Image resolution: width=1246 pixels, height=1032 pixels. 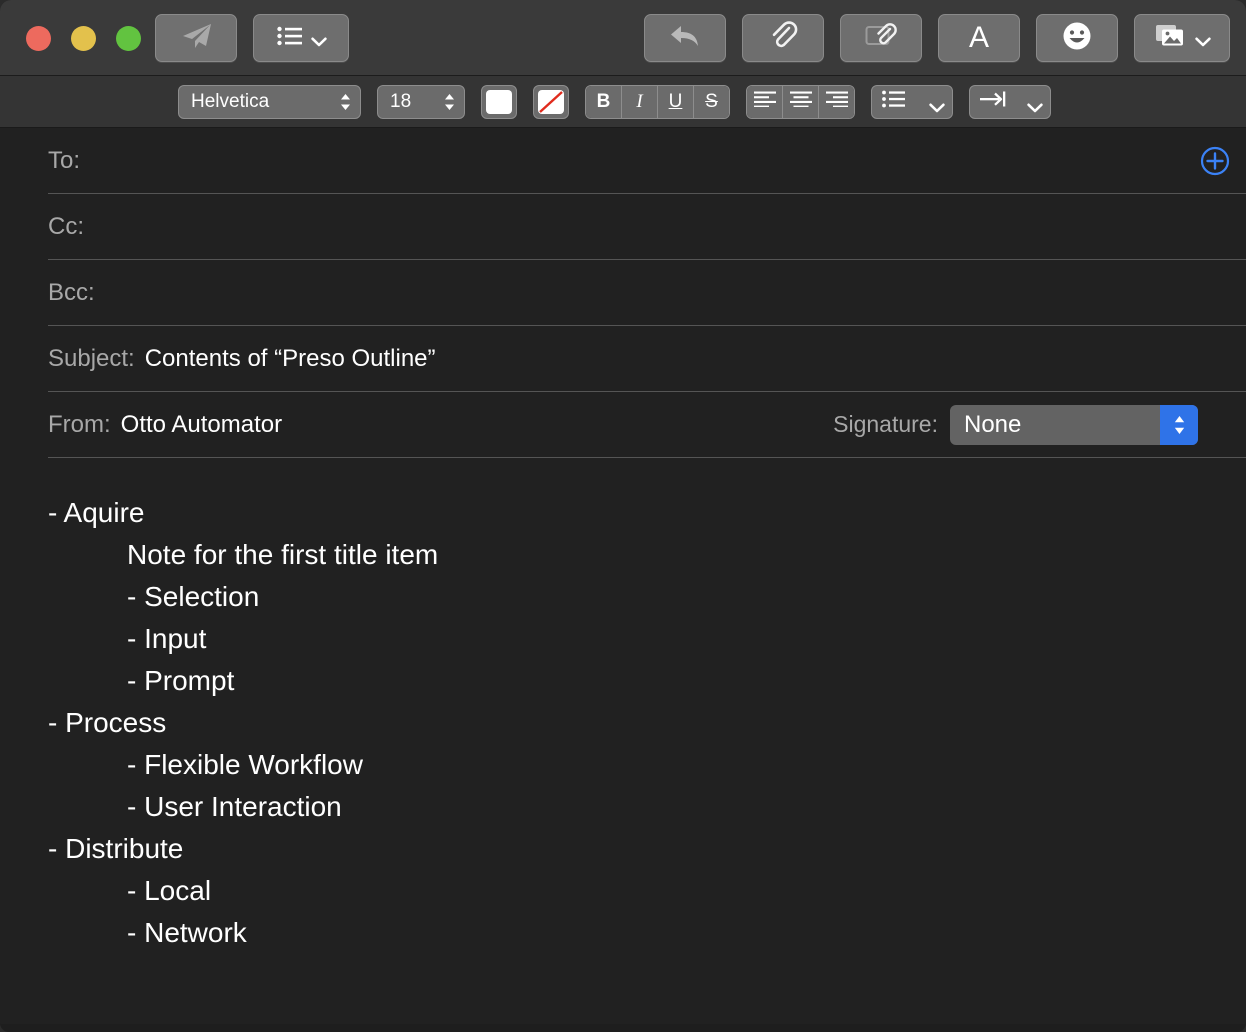 I want to click on cc-label: Cc:, so click(x=66, y=226).